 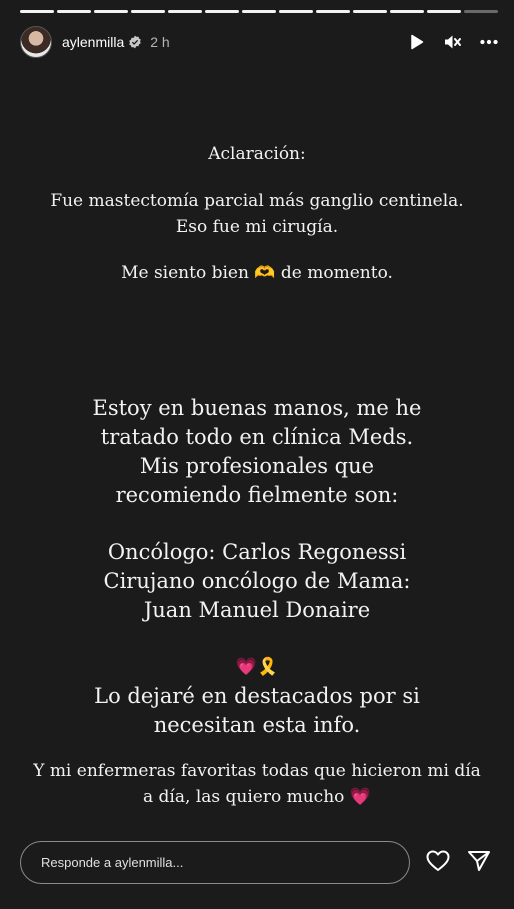 I want to click on send-icon, so click(x=479, y=861).